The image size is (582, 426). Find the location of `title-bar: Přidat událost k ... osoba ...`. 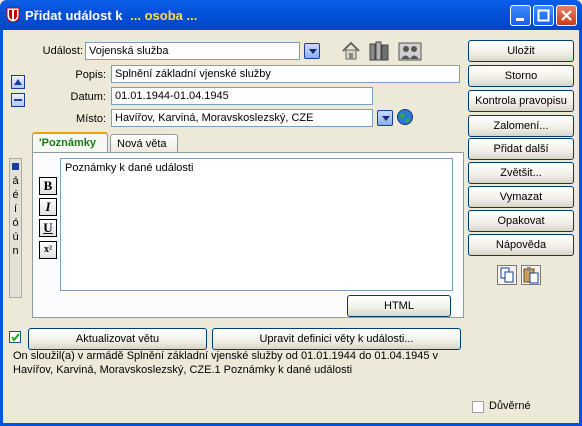

title-bar: Přidat událost k ... osoba ... is located at coordinates (291, 15).